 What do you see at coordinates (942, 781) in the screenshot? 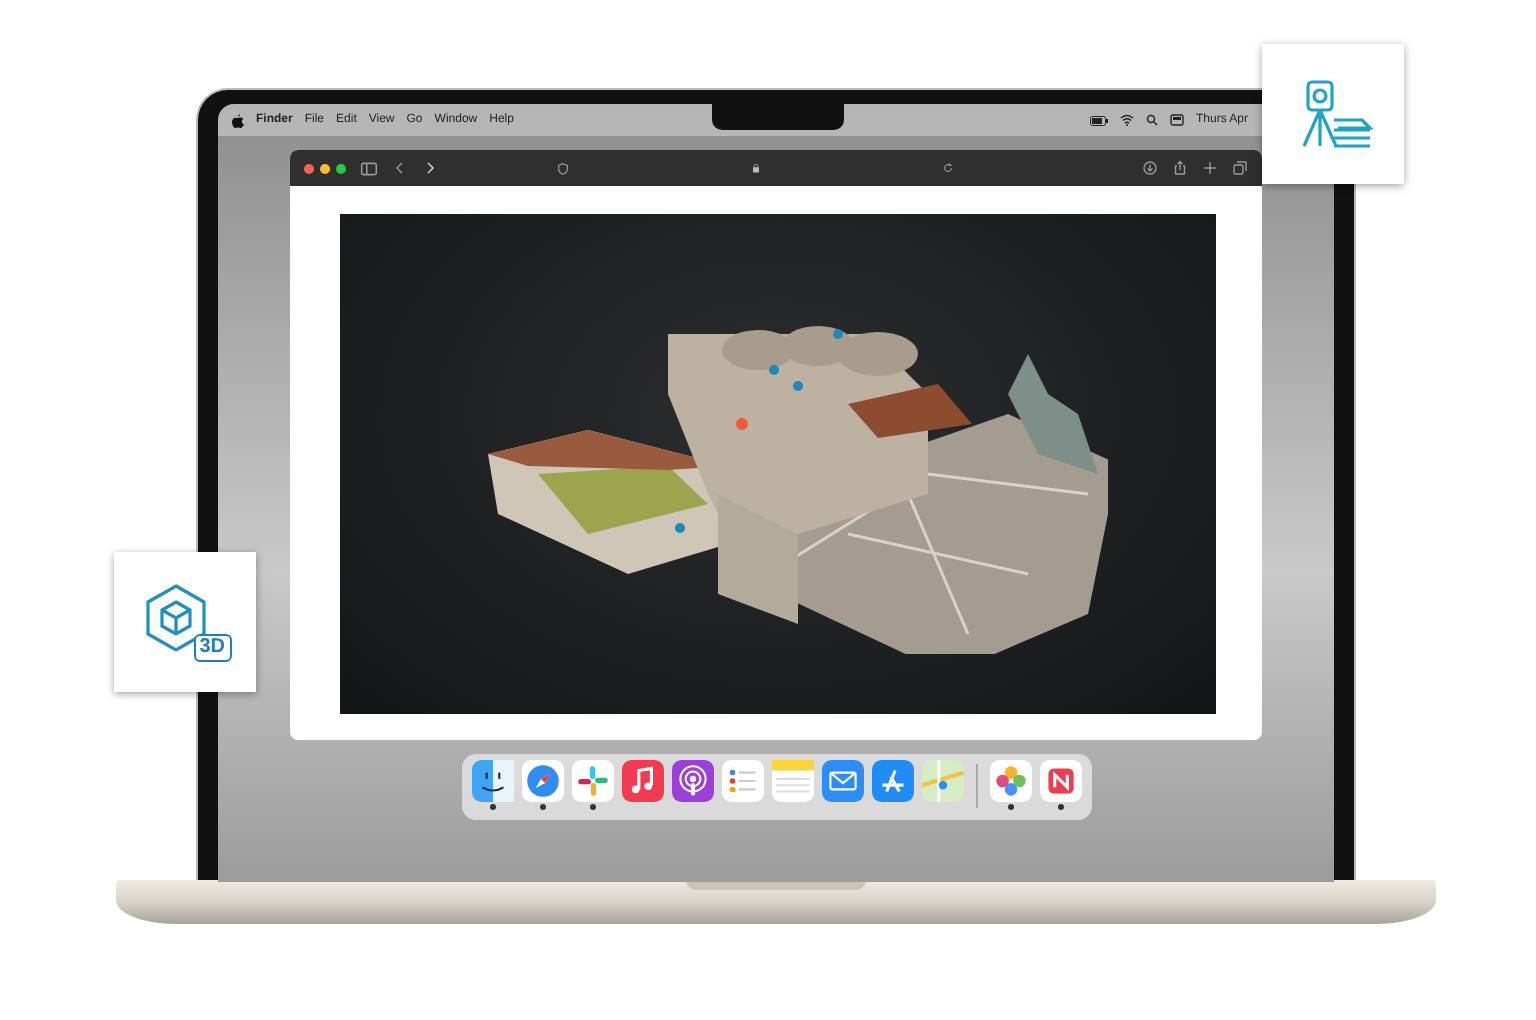
I see `map-icon` at bounding box center [942, 781].